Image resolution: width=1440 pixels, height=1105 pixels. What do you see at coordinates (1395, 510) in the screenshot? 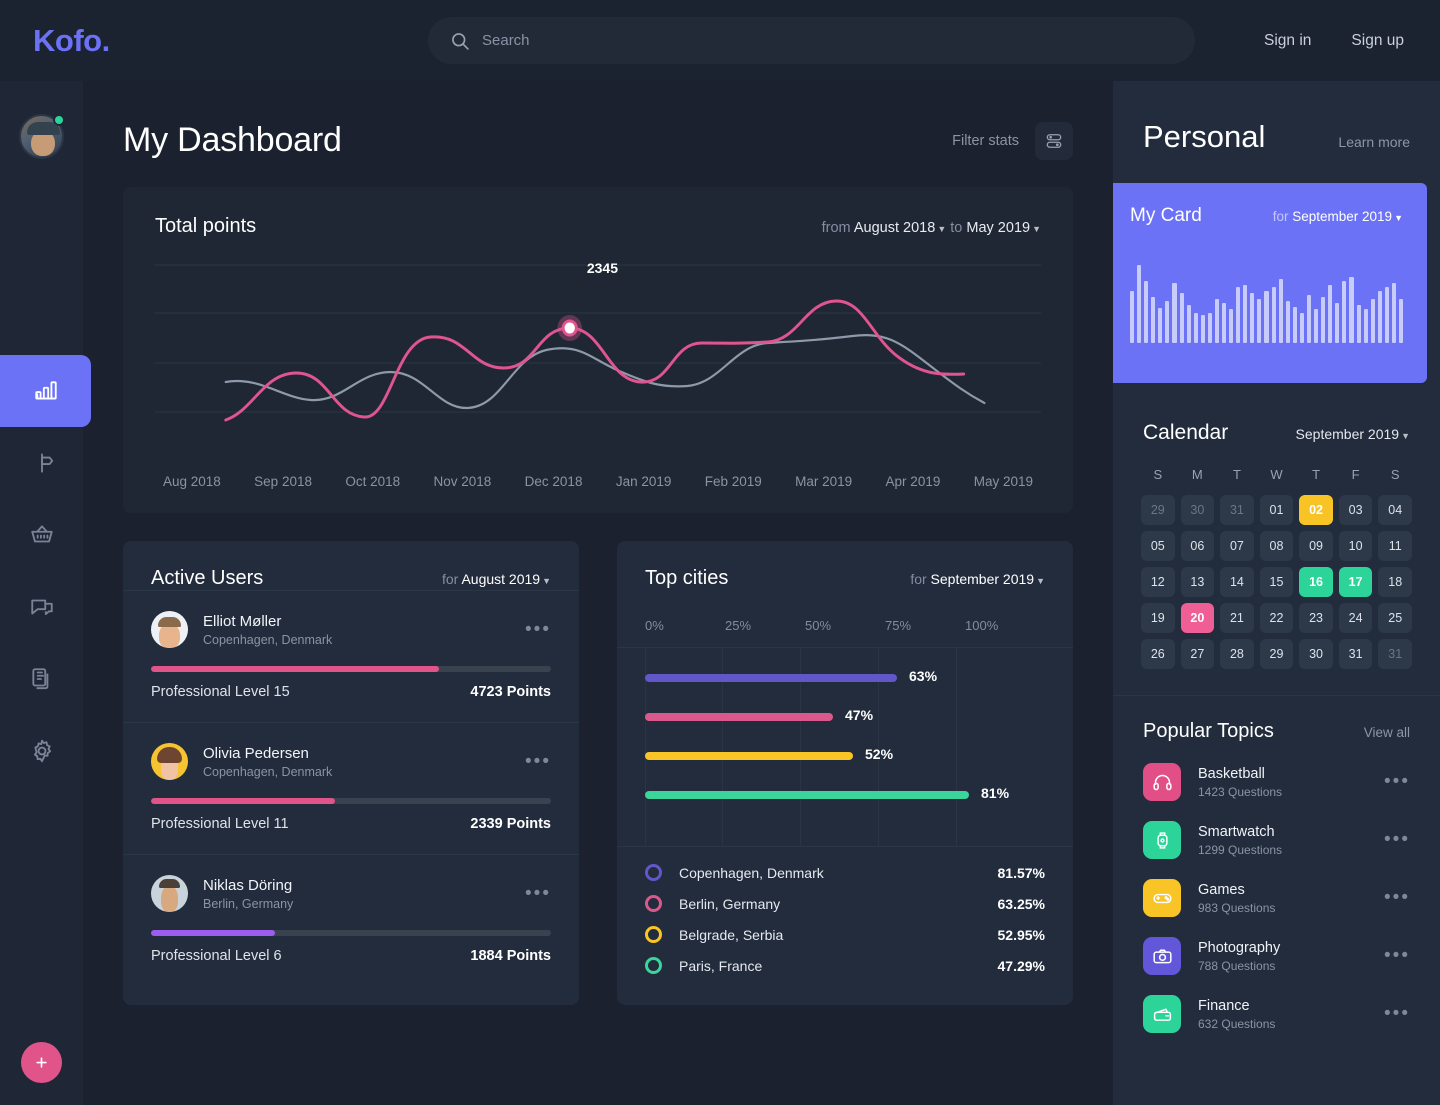
I see `calendar-day: 04` at bounding box center [1395, 510].